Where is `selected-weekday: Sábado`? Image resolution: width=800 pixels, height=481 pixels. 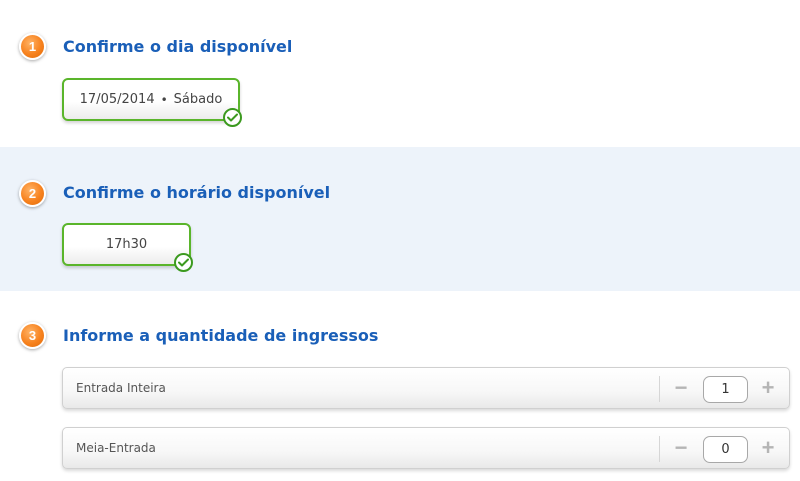
selected-weekday: Sábado is located at coordinates (198, 99).